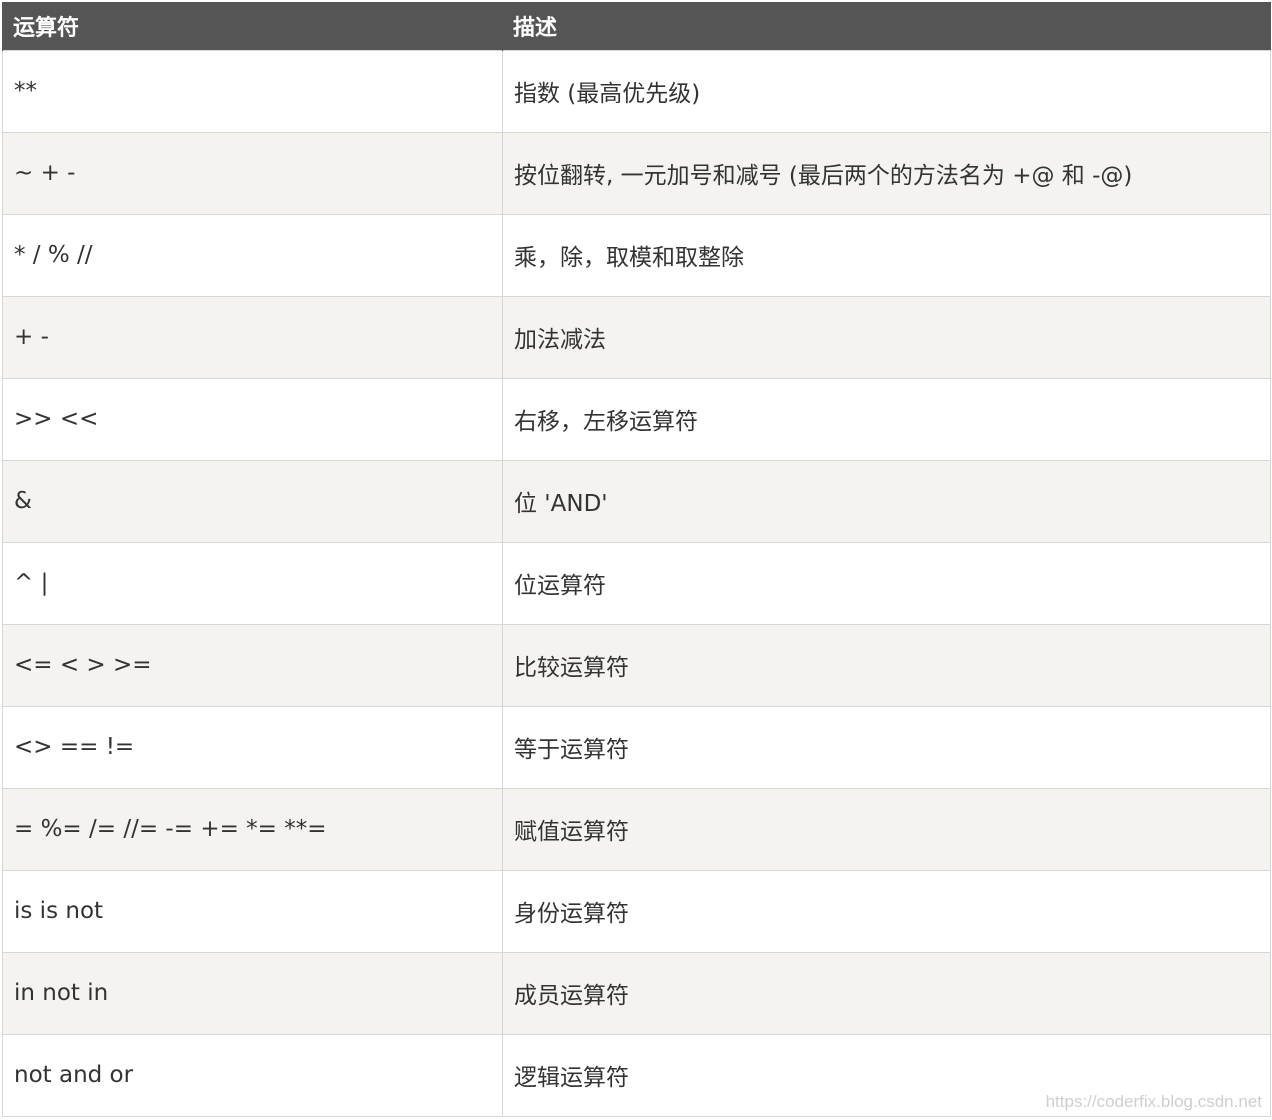  Describe the element at coordinates (886, 911) in the screenshot. I see `description-cell: 身份运算符` at that location.